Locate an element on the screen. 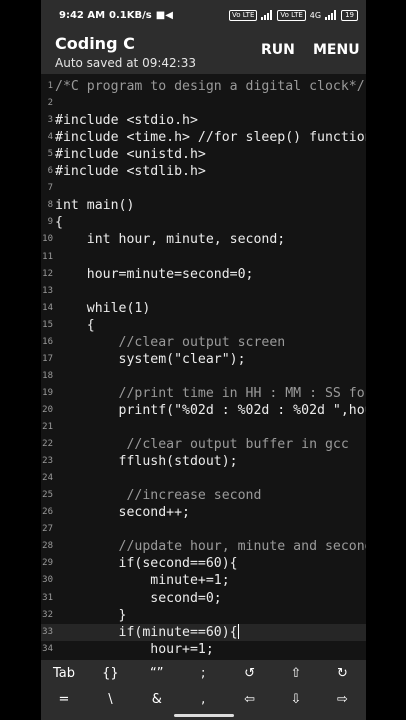 The width and height of the screenshot is (406, 720). code-line: 1/*C program to design a digital clock*/ is located at coordinates (203, 86).